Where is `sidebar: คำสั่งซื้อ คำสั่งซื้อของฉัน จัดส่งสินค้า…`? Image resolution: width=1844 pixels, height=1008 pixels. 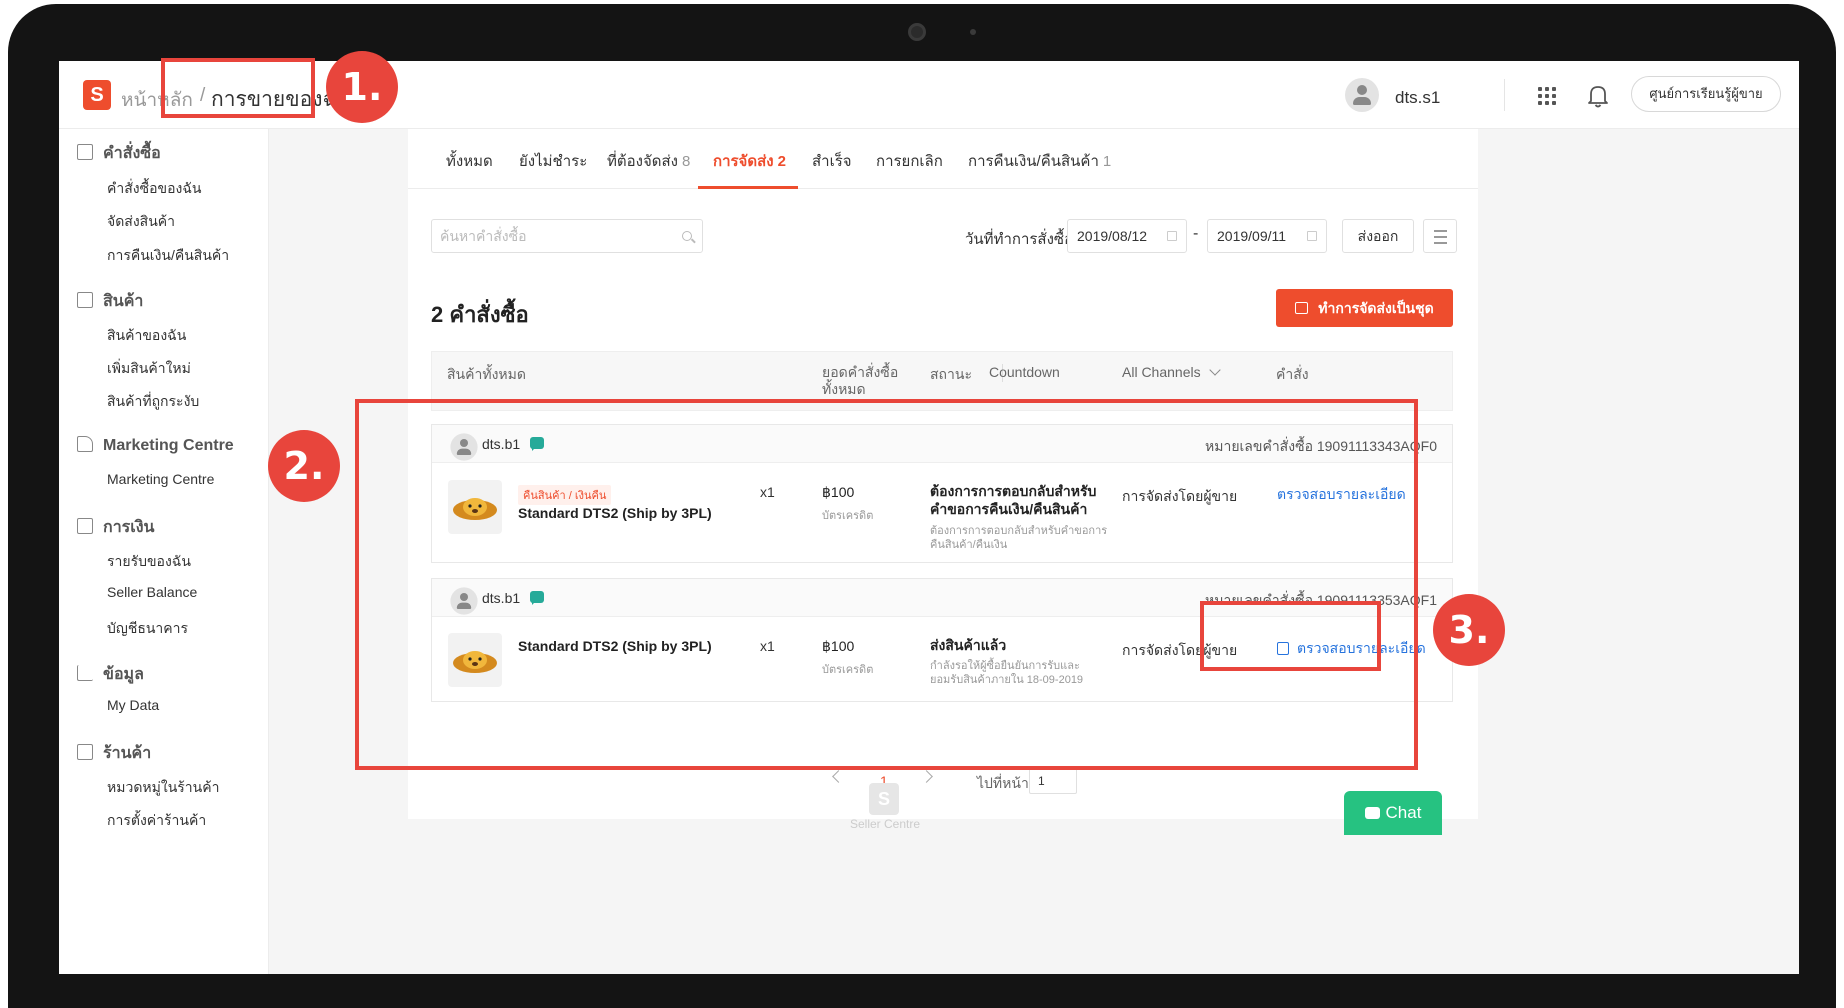 sidebar: คำสั่งซื้อ คำสั่งซื้อของฉัน จัดส่งสินค้า… is located at coordinates (164, 551).